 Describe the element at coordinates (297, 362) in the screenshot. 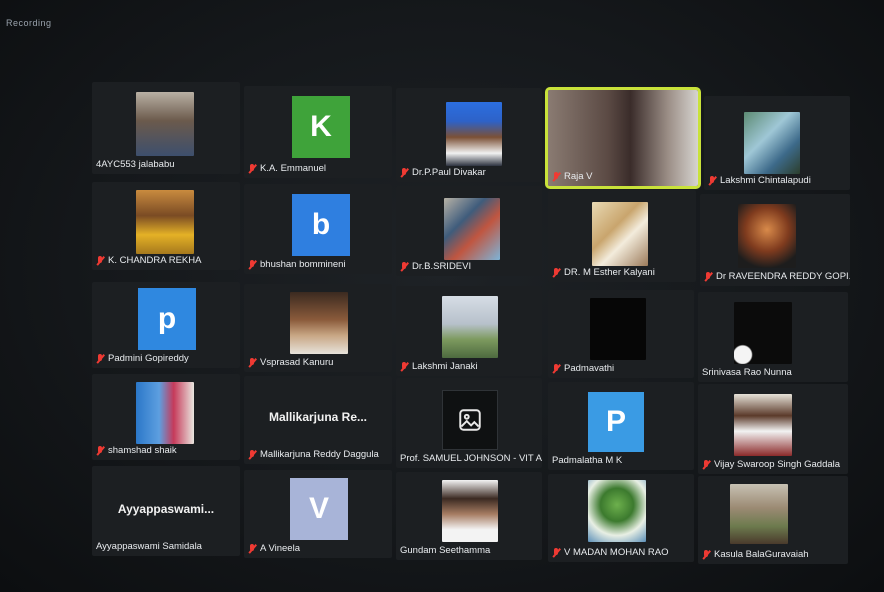

I see `participant-name: Vsprasad Kanuru` at that location.